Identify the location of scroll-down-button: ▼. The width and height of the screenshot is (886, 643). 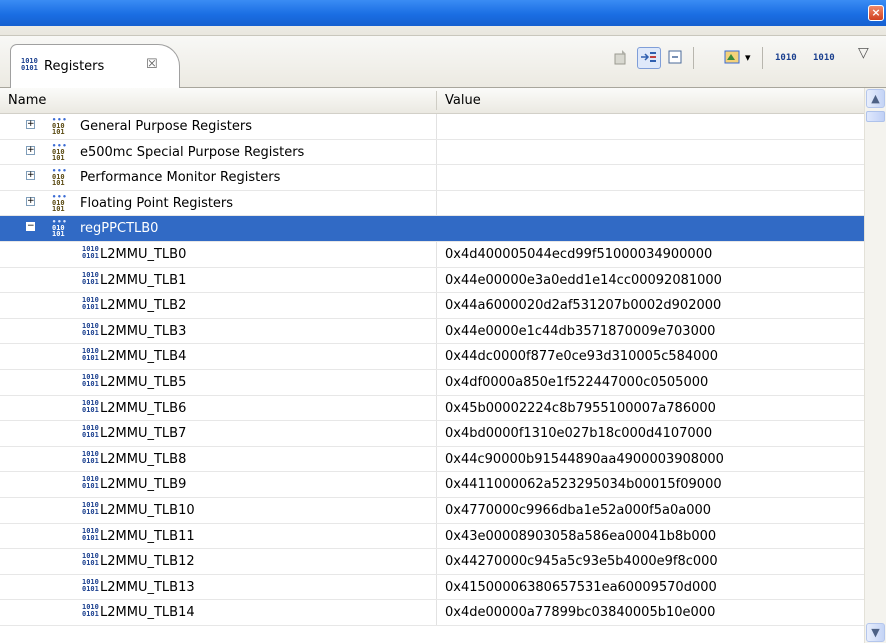
(875, 632).